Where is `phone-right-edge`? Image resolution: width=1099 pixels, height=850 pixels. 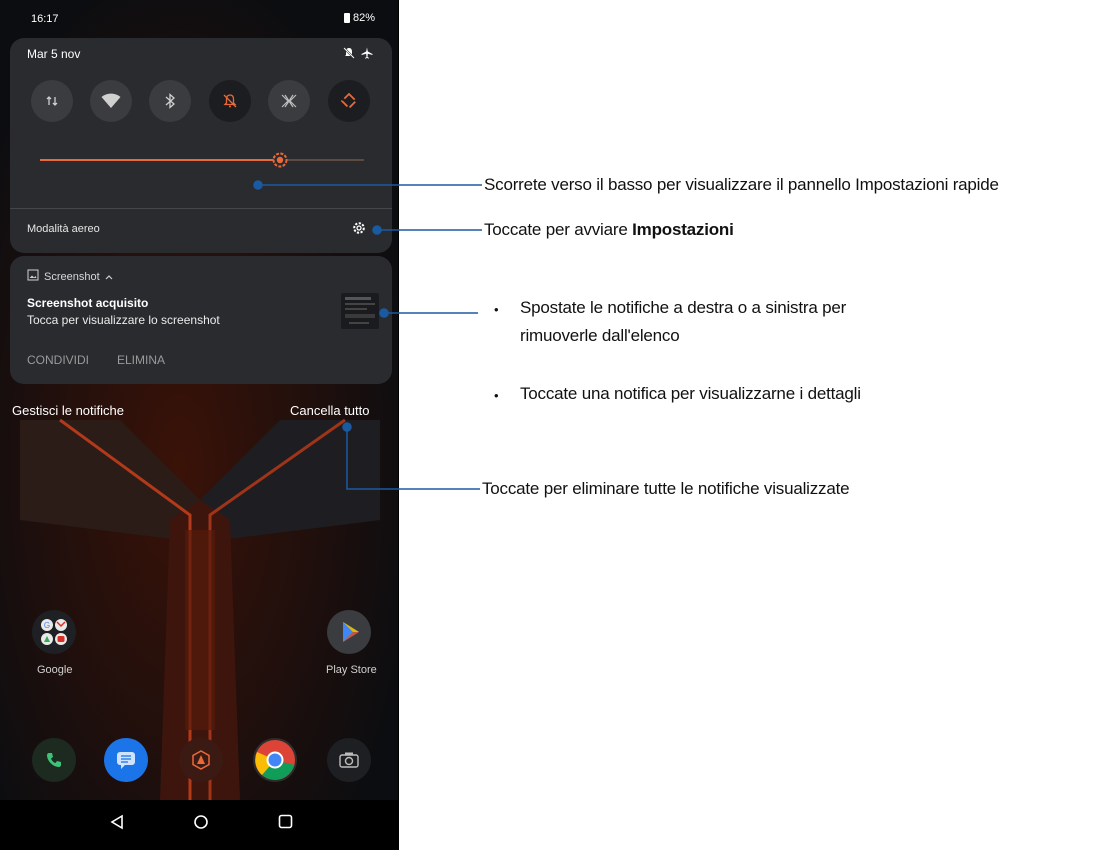
phone-right-edge is located at coordinates (398, 425).